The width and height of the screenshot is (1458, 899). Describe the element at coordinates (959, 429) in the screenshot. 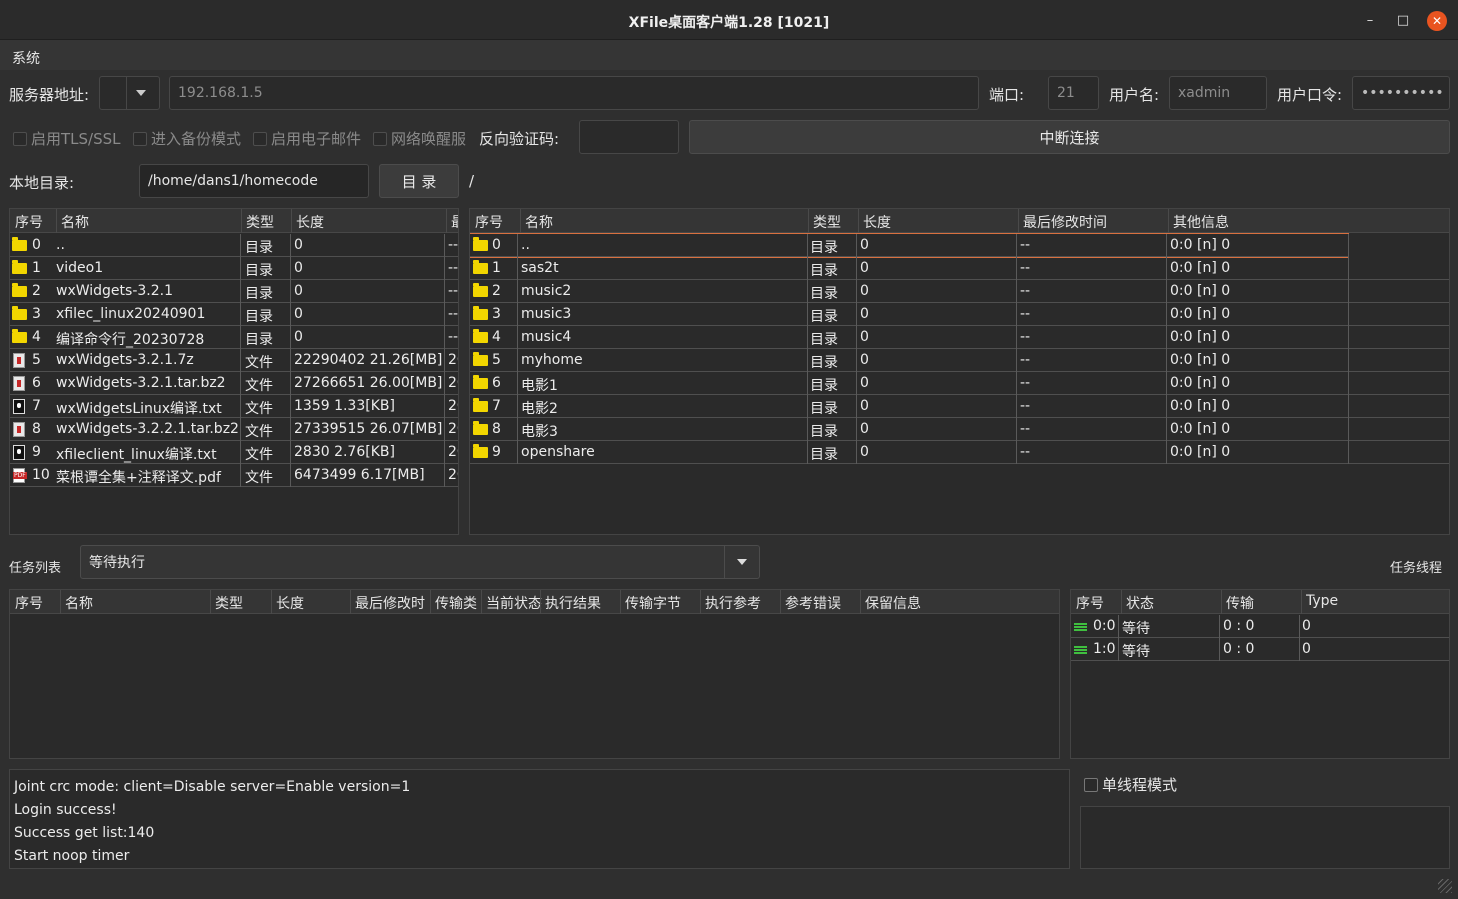

I see `table-row: 8 电影3 目录 0 -- 0:0 [n] 0` at that location.